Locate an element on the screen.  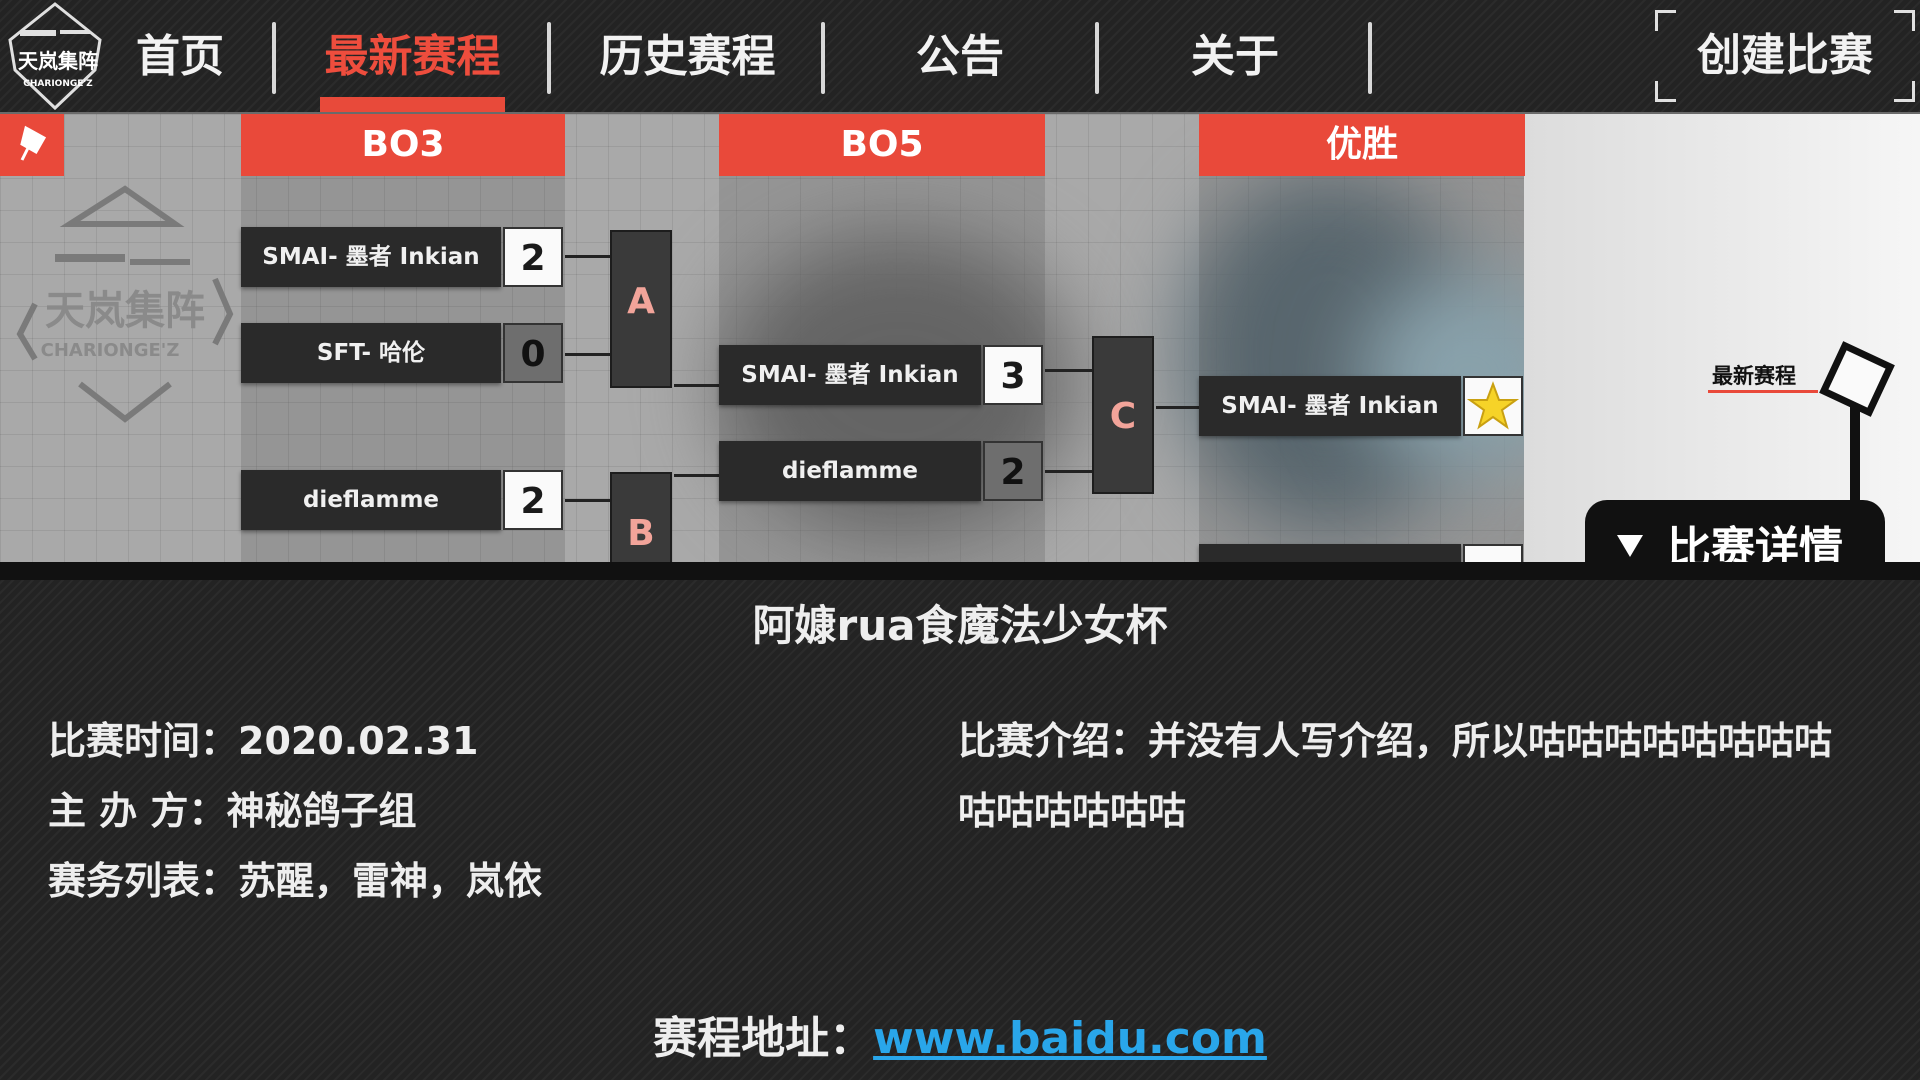
nav-home: 首页 is located at coordinates (180, 57).